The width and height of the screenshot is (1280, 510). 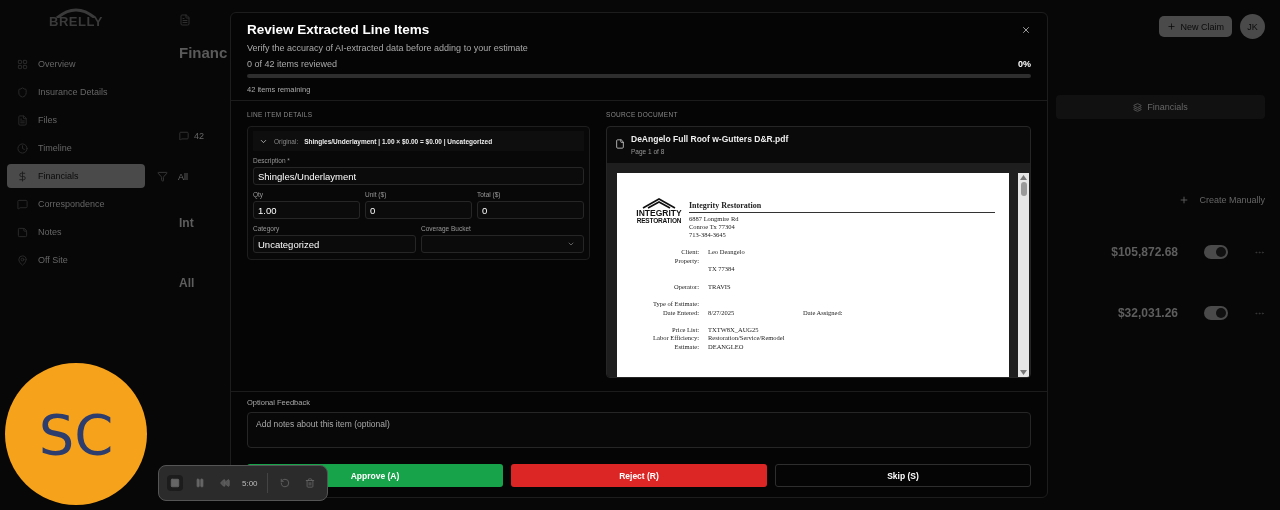 I want to click on item-count: 42, so click(x=199, y=136).